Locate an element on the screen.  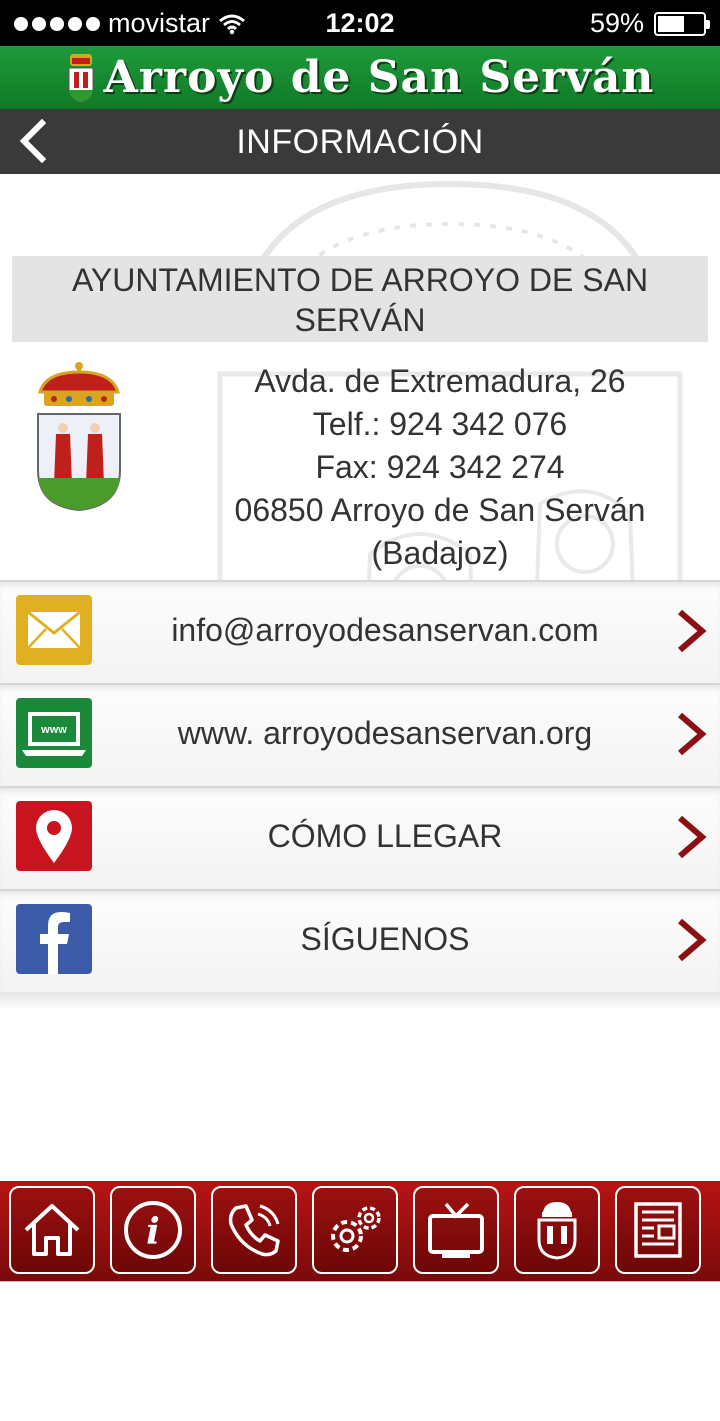
bottom-blank-area is located at coordinates (360, 1351).